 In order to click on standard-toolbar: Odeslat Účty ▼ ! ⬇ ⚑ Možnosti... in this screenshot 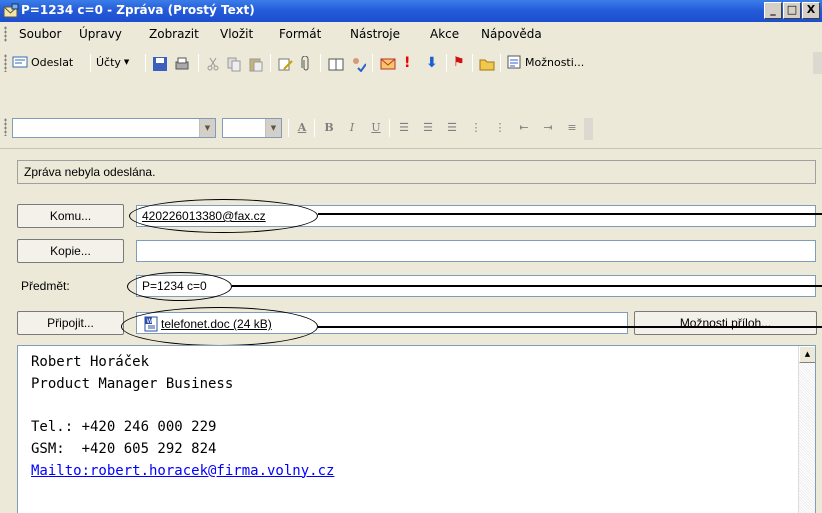, I will do `click(411, 62)`.